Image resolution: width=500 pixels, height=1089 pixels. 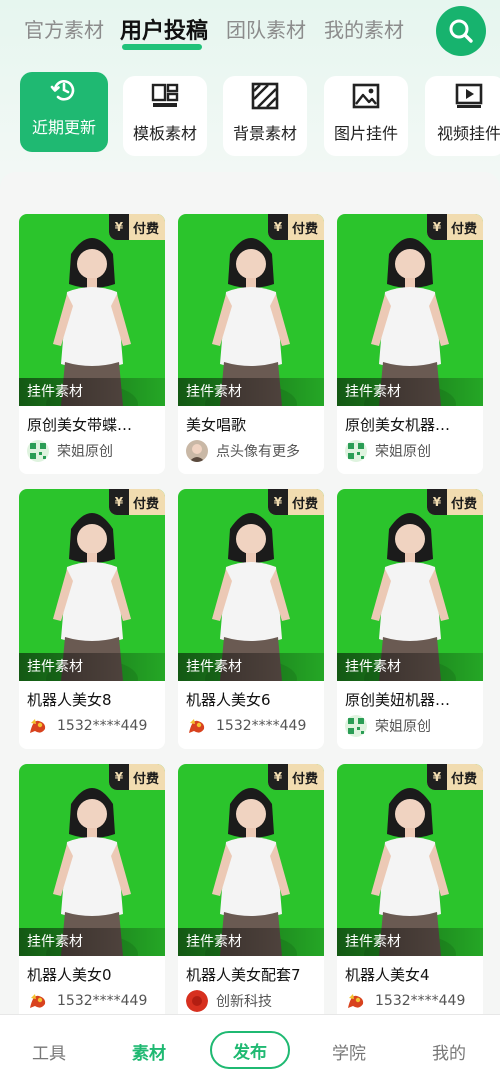 What do you see at coordinates (266, 28) in the screenshot?
I see `tab-team-materials: 团队素材` at bounding box center [266, 28].